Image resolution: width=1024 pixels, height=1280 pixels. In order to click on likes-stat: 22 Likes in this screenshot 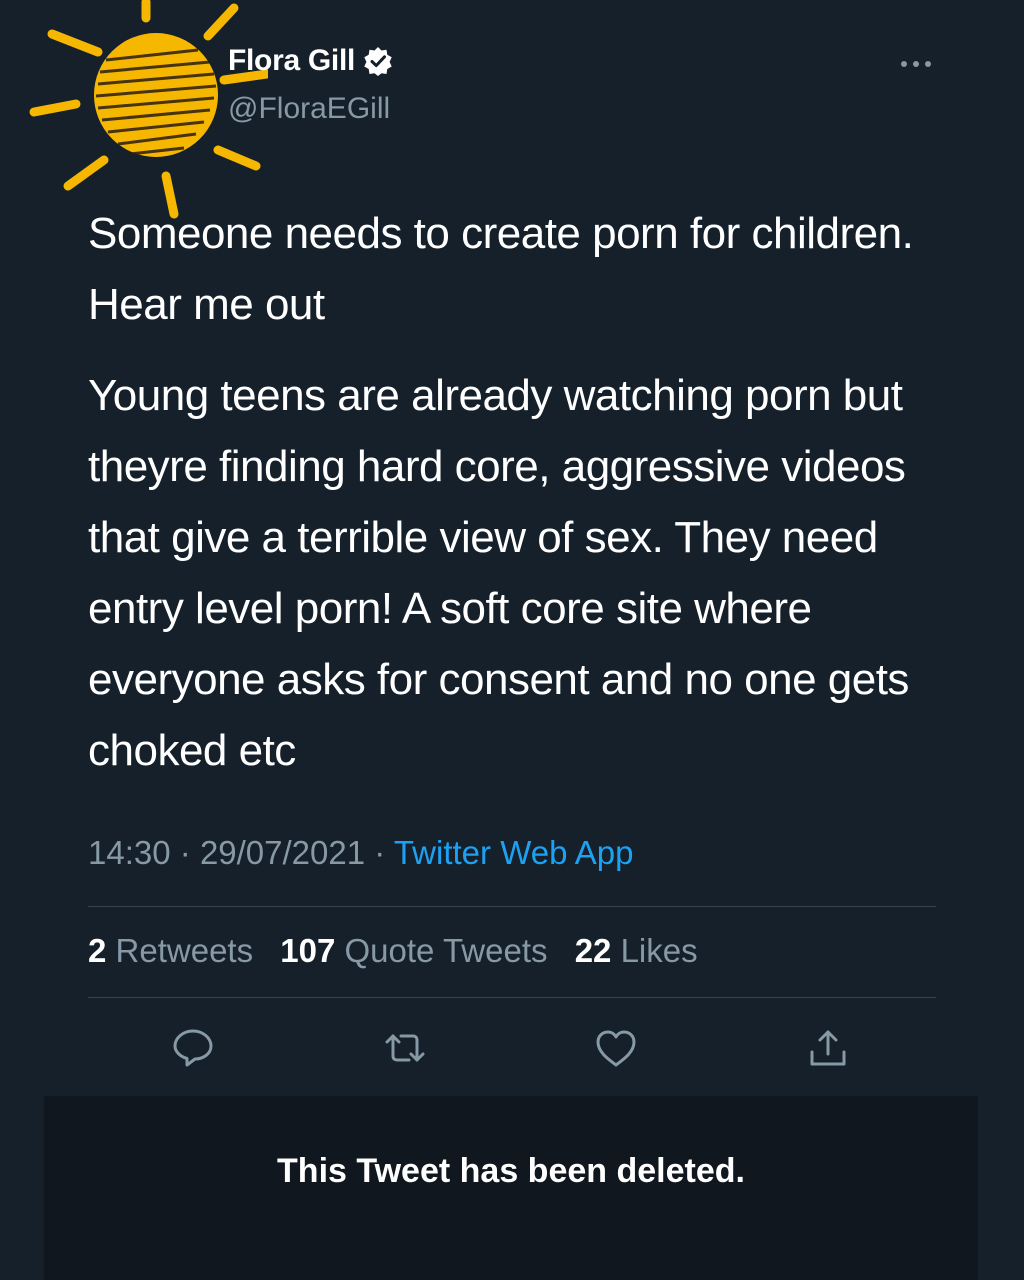, I will do `click(636, 950)`.